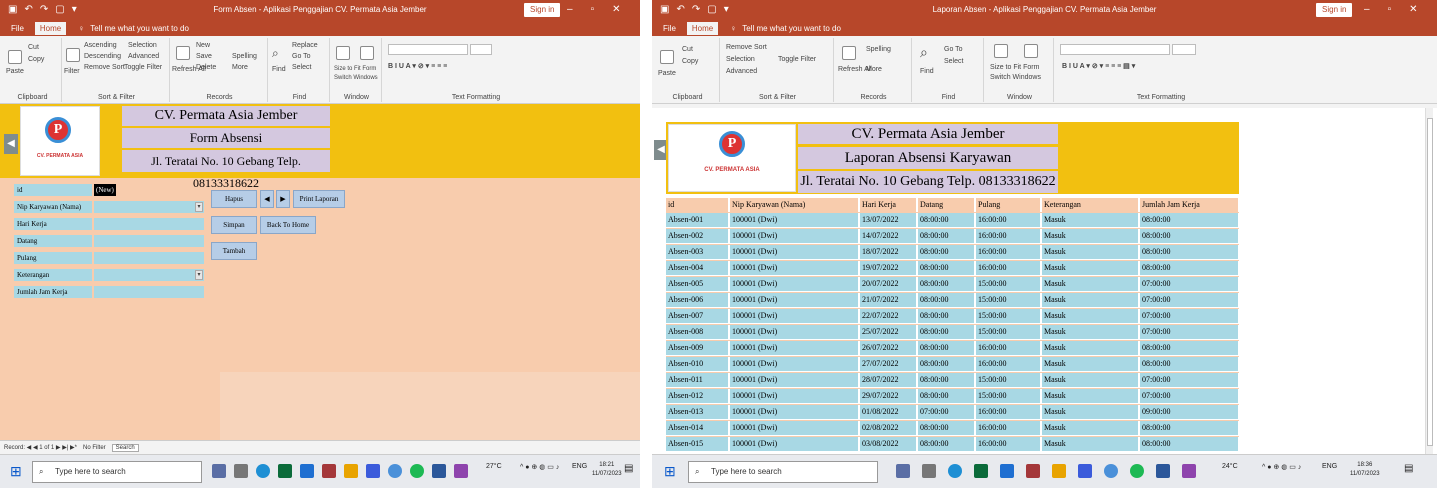  I want to click on nav-pane-toggle-icon: ◀, so click(11, 144).